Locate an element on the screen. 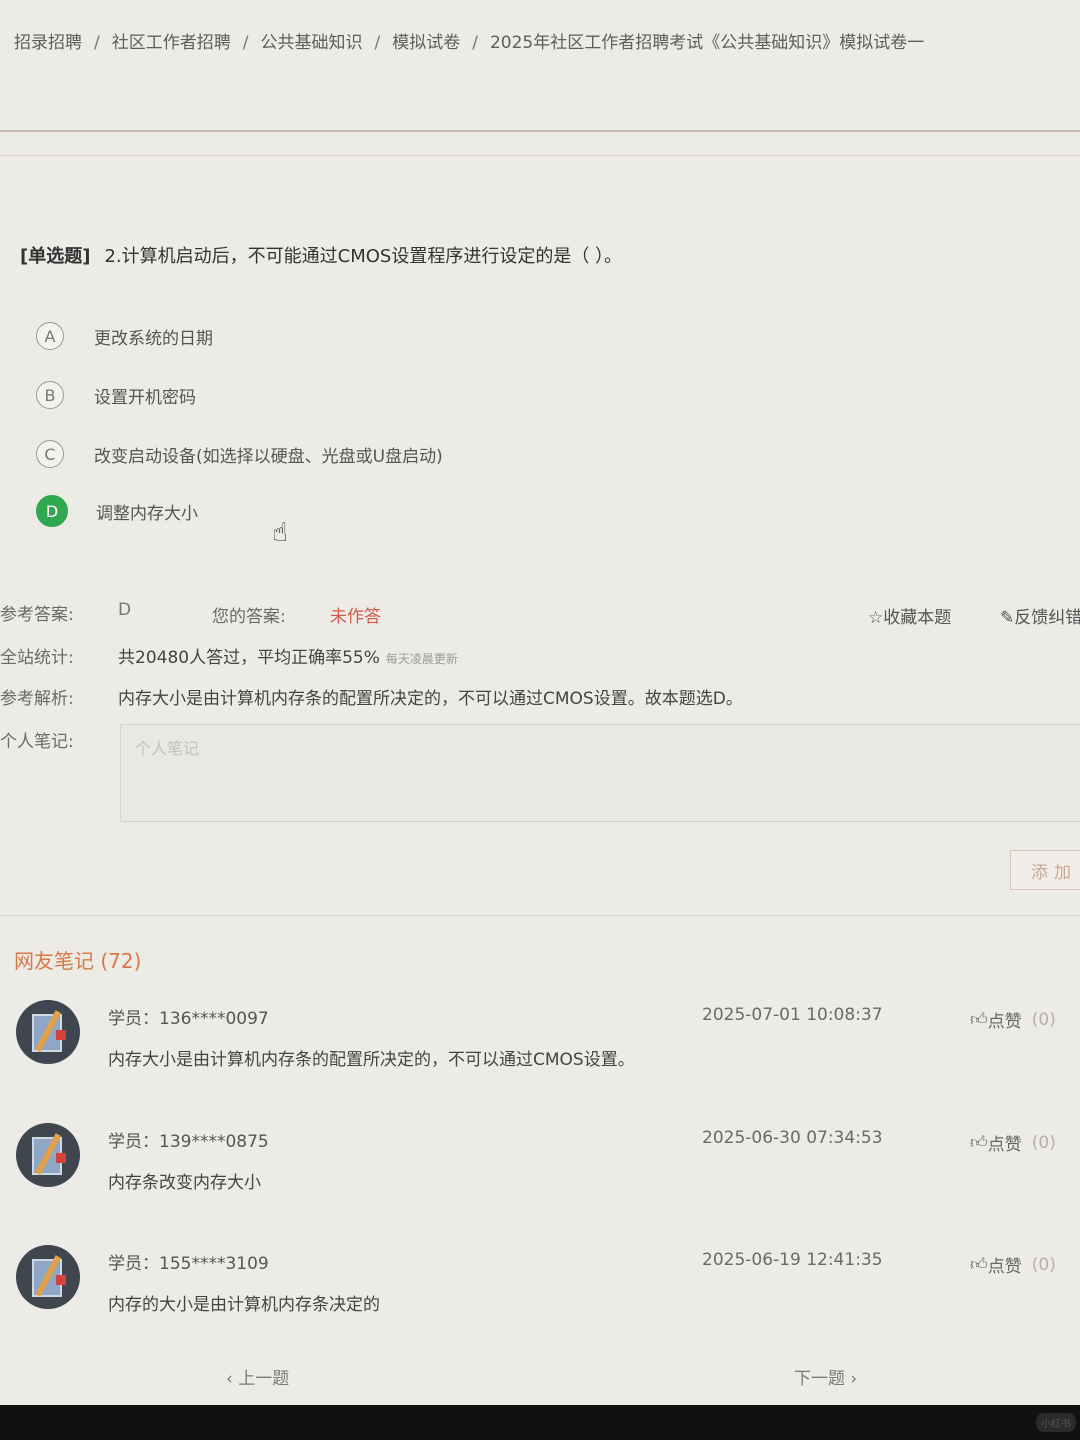  hand-cursor-icon: ☝ is located at coordinates (280, 533).